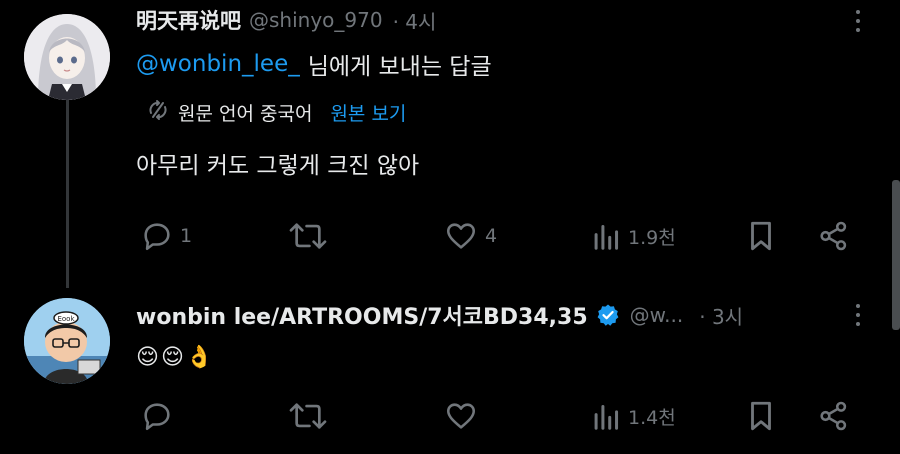 The width and height of the screenshot is (900, 454). I want to click on avatar-anime-girl-illustration, so click(67, 57).